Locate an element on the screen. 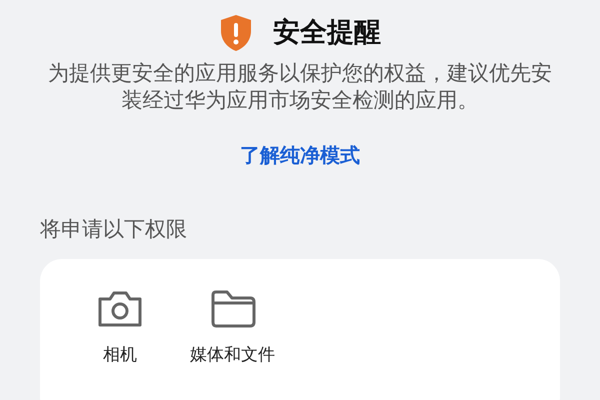  folder-icon is located at coordinates (232, 309).